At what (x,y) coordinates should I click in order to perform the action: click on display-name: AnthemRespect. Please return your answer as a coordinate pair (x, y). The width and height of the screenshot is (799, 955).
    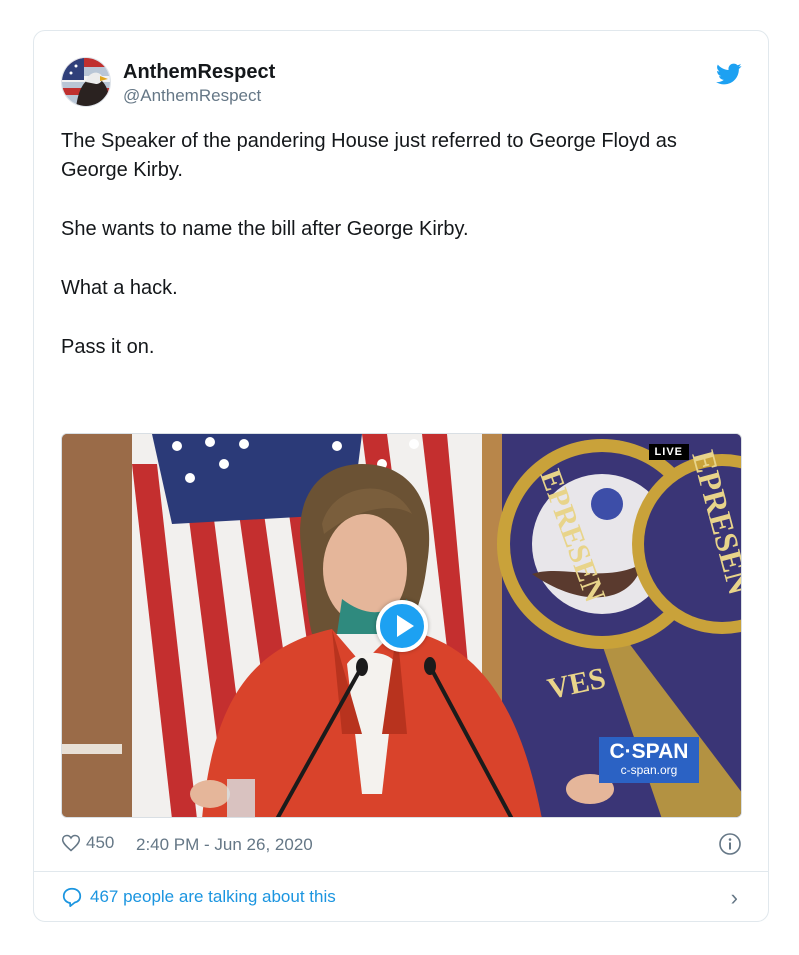
    Looking at the image, I should click on (199, 72).